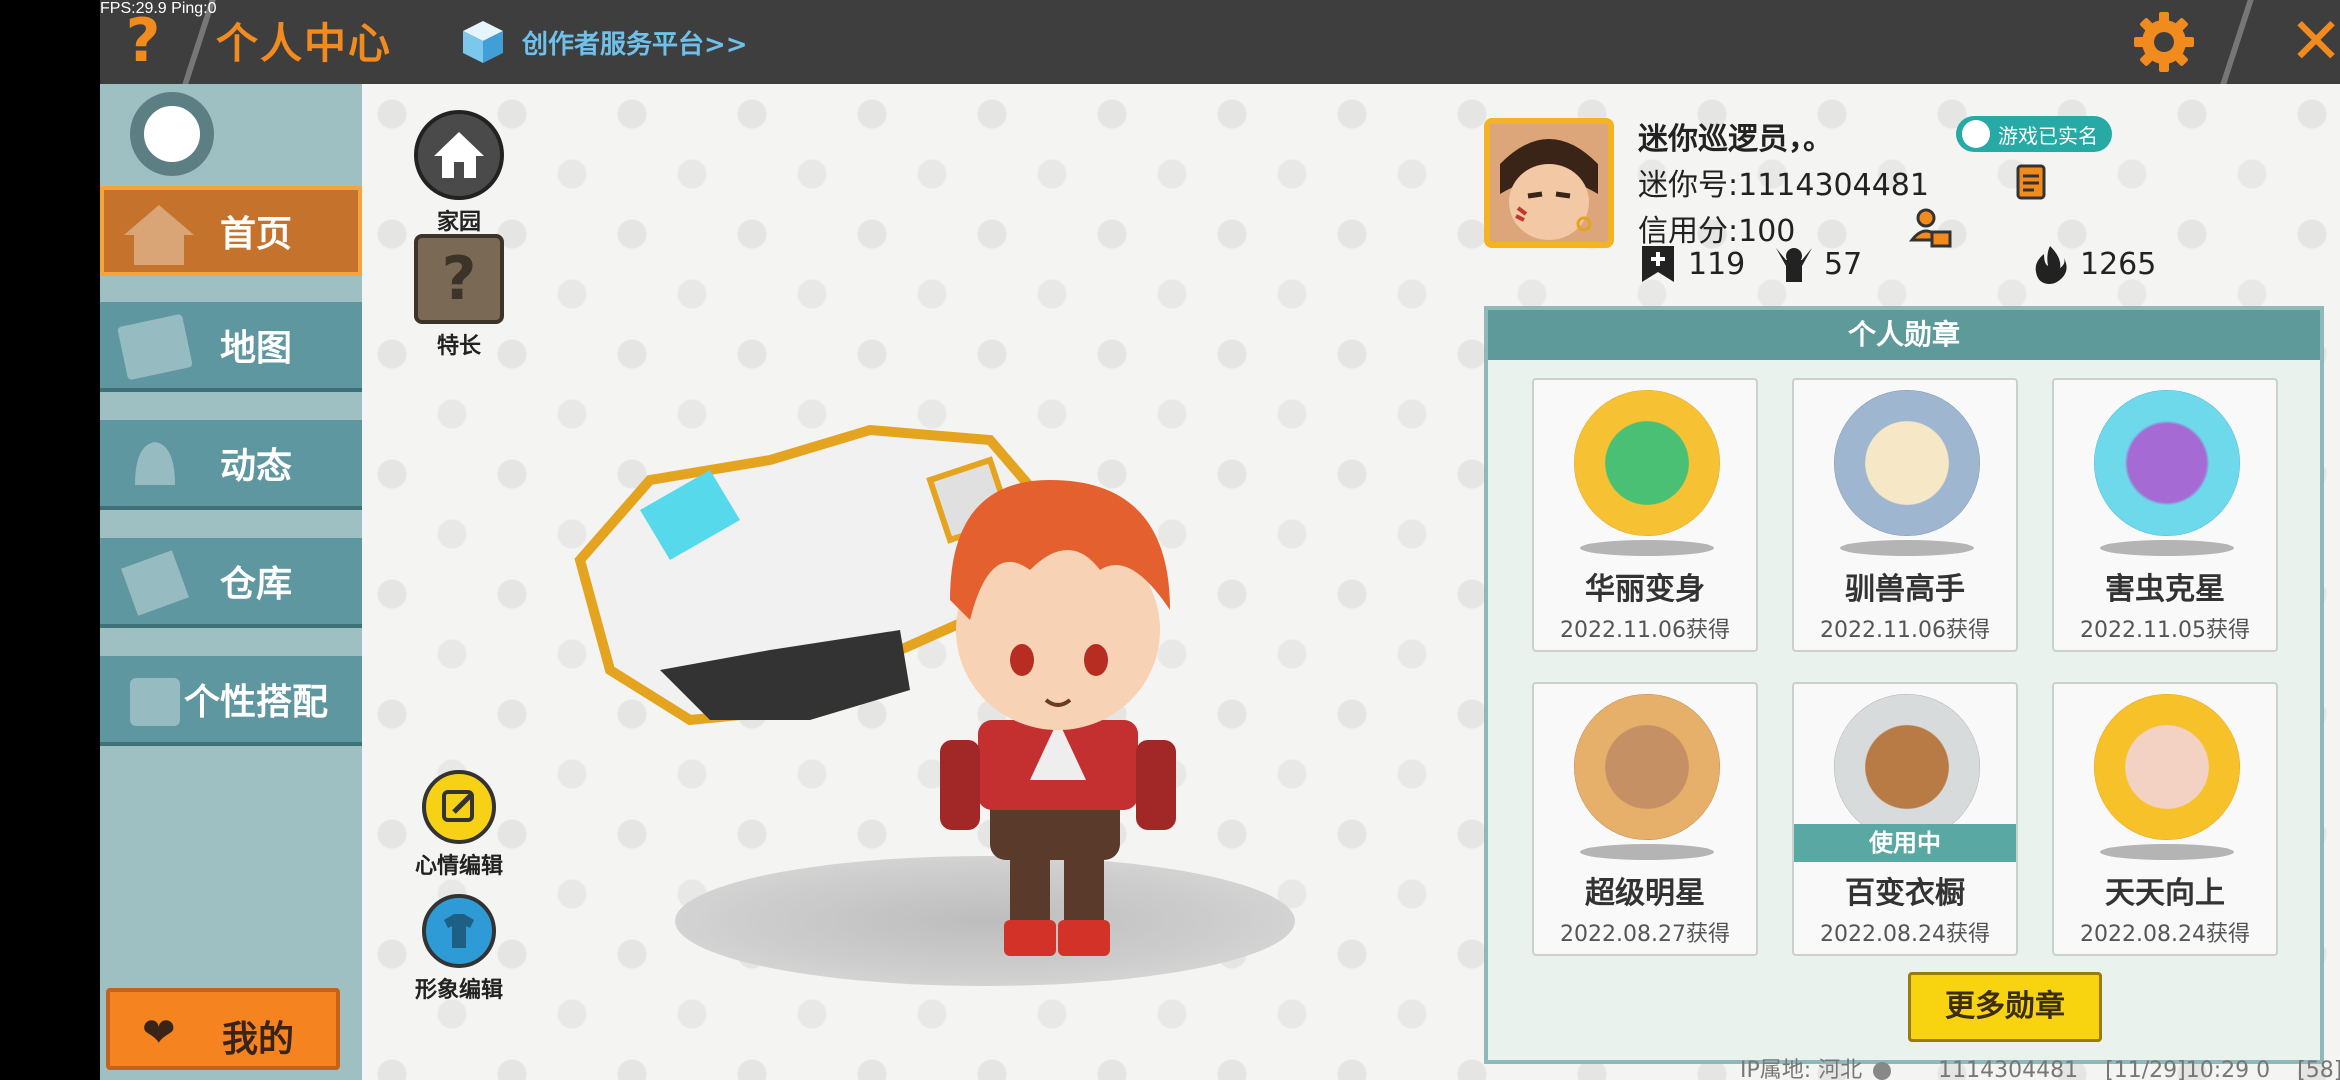 The width and height of the screenshot is (2340, 1080). What do you see at coordinates (255, 466) in the screenshot?
I see `sidebar-item-label: 动态` at bounding box center [255, 466].